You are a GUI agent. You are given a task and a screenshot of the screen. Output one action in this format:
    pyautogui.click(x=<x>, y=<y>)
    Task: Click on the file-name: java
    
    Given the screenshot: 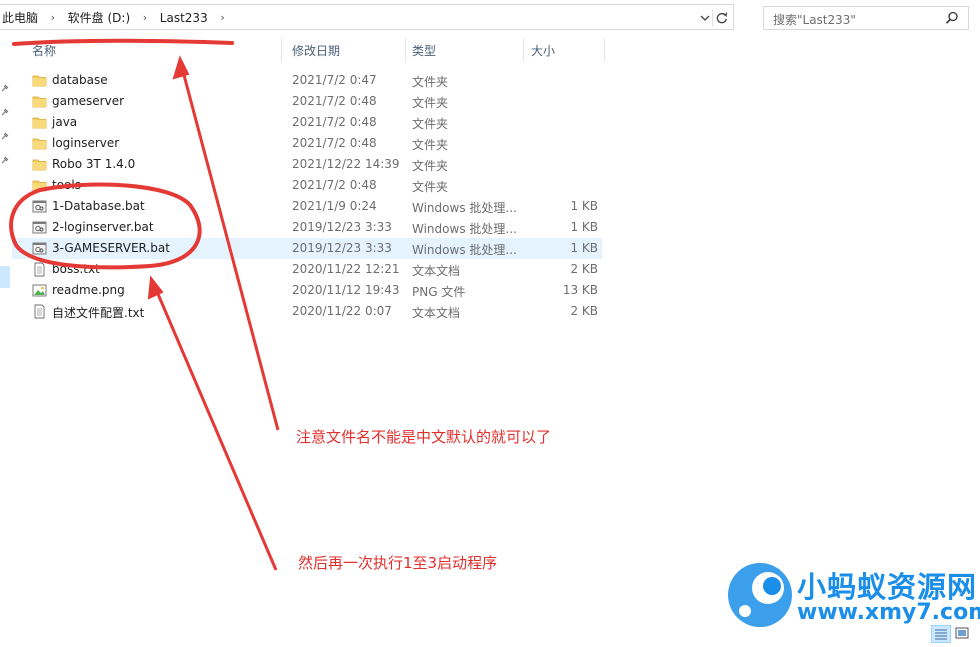 What is the action you would take?
    pyautogui.click(x=64, y=122)
    